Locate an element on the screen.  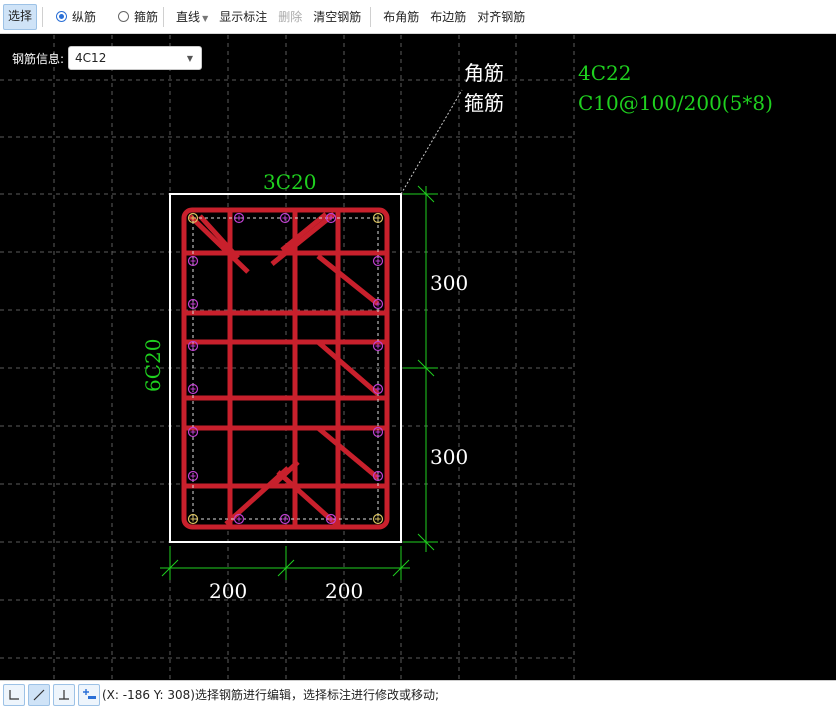
legend-stirrup-value: C10@100/200(5*8) is located at coordinates (675, 103).